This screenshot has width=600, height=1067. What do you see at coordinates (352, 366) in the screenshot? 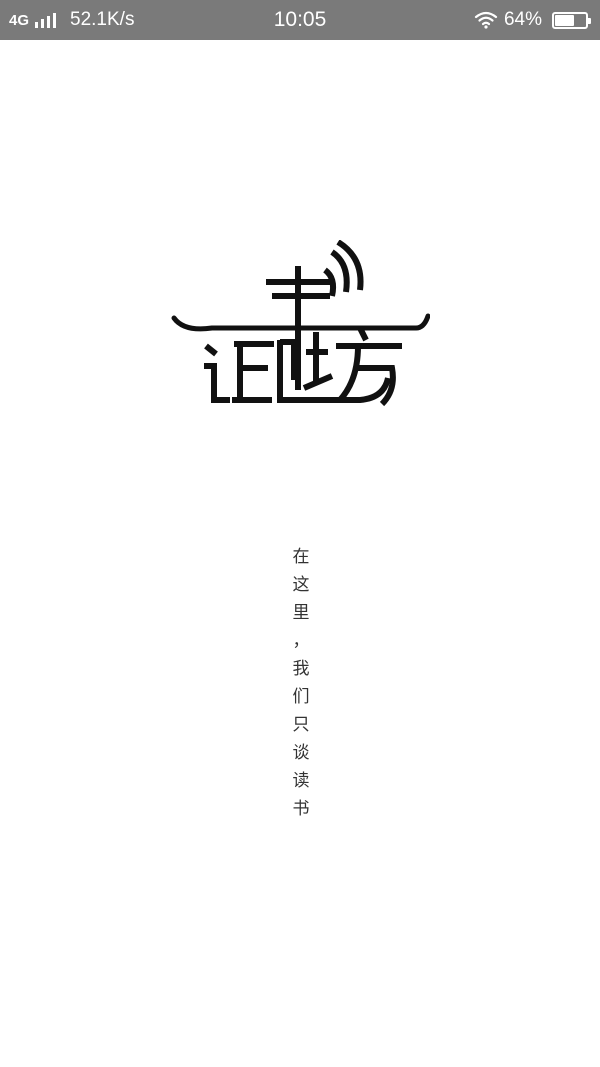
I see `logo-fang` at bounding box center [352, 366].